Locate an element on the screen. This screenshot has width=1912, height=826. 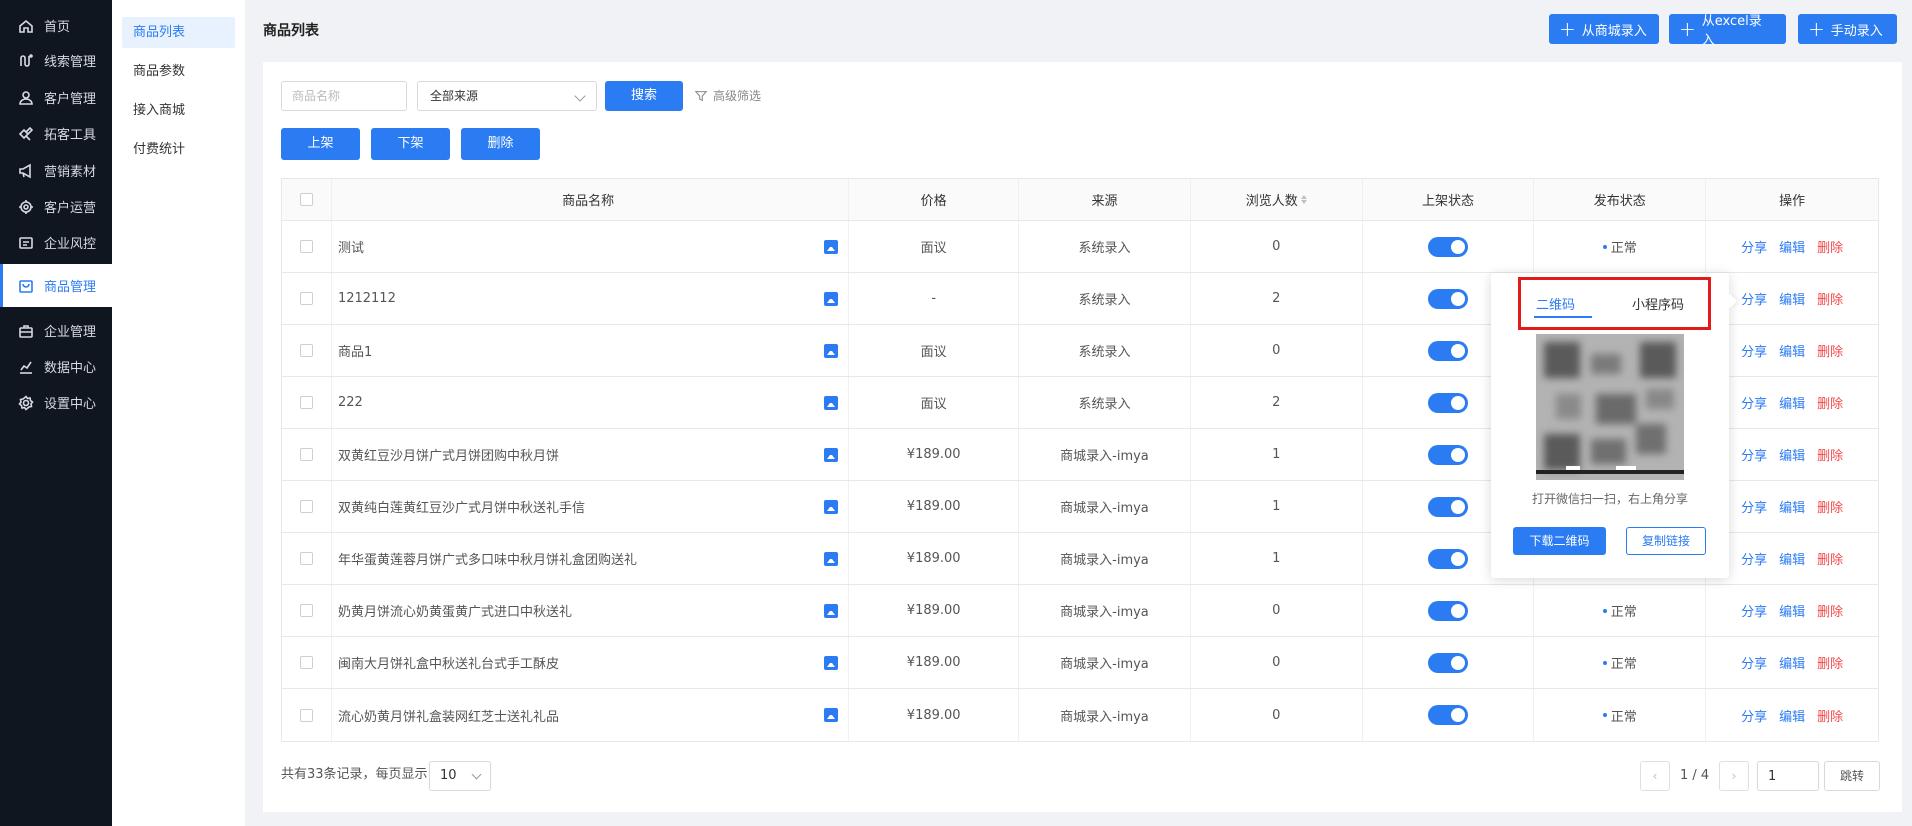
manual-entry-button: + 手动录入 is located at coordinates (1847, 29).